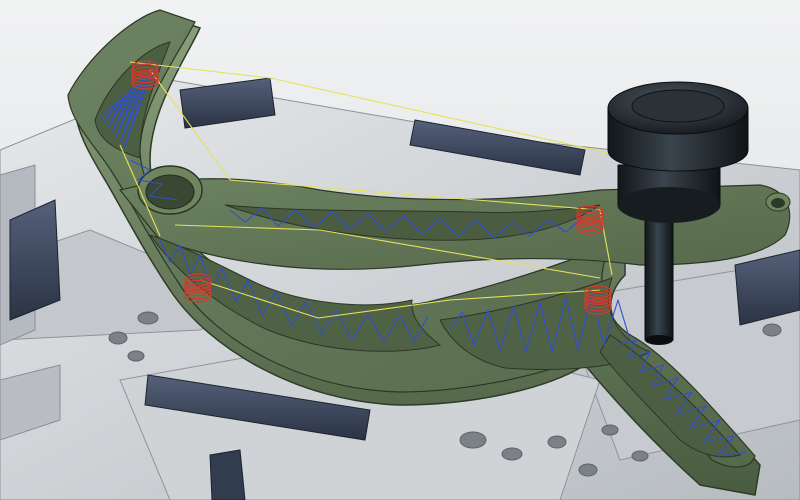  Describe the element at coordinates (659, 272) in the screenshot. I see `tool-shank` at that location.